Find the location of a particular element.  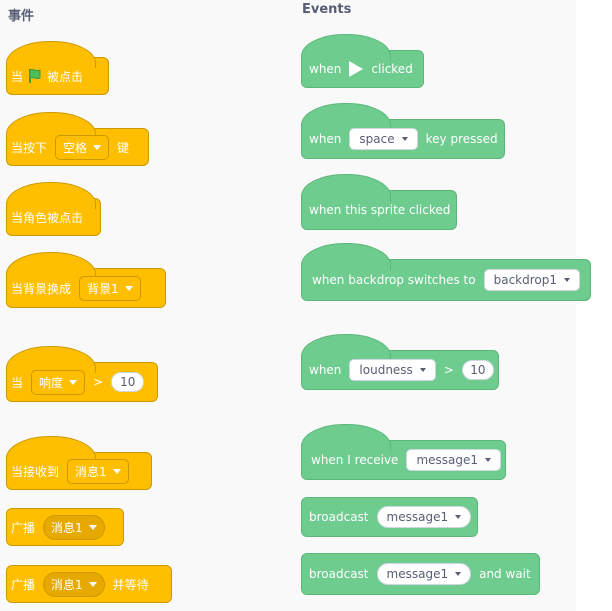

when-receive-block: 当接收到 消息1 is located at coordinates (79, 463).